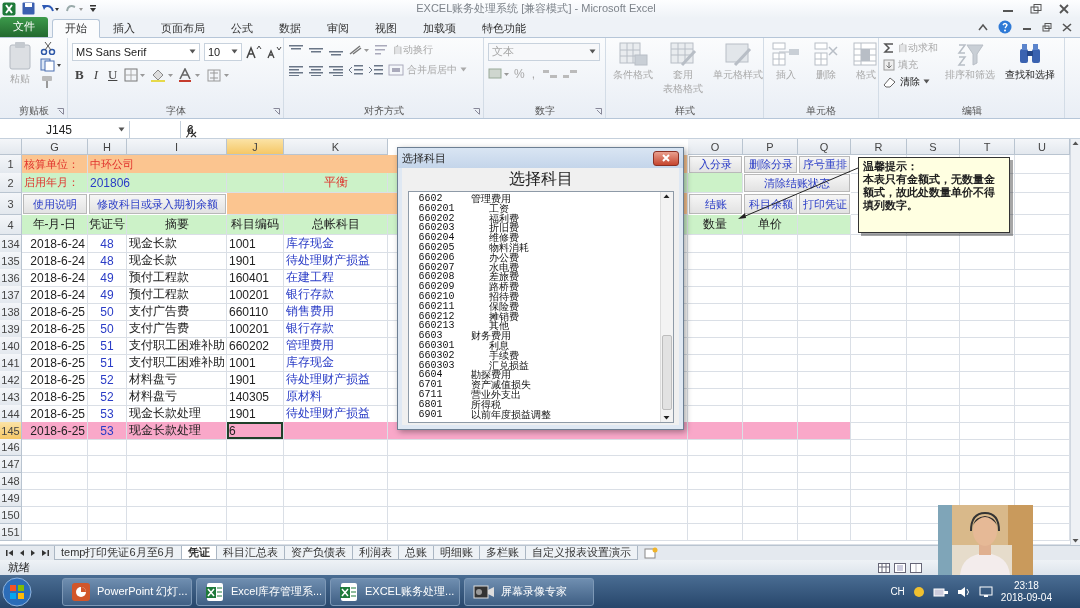 Image resolution: width=1080 pixels, height=608 pixels. Describe the element at coordinates (11, 533) in the screenshot. I see `row-number: 151` at that location.